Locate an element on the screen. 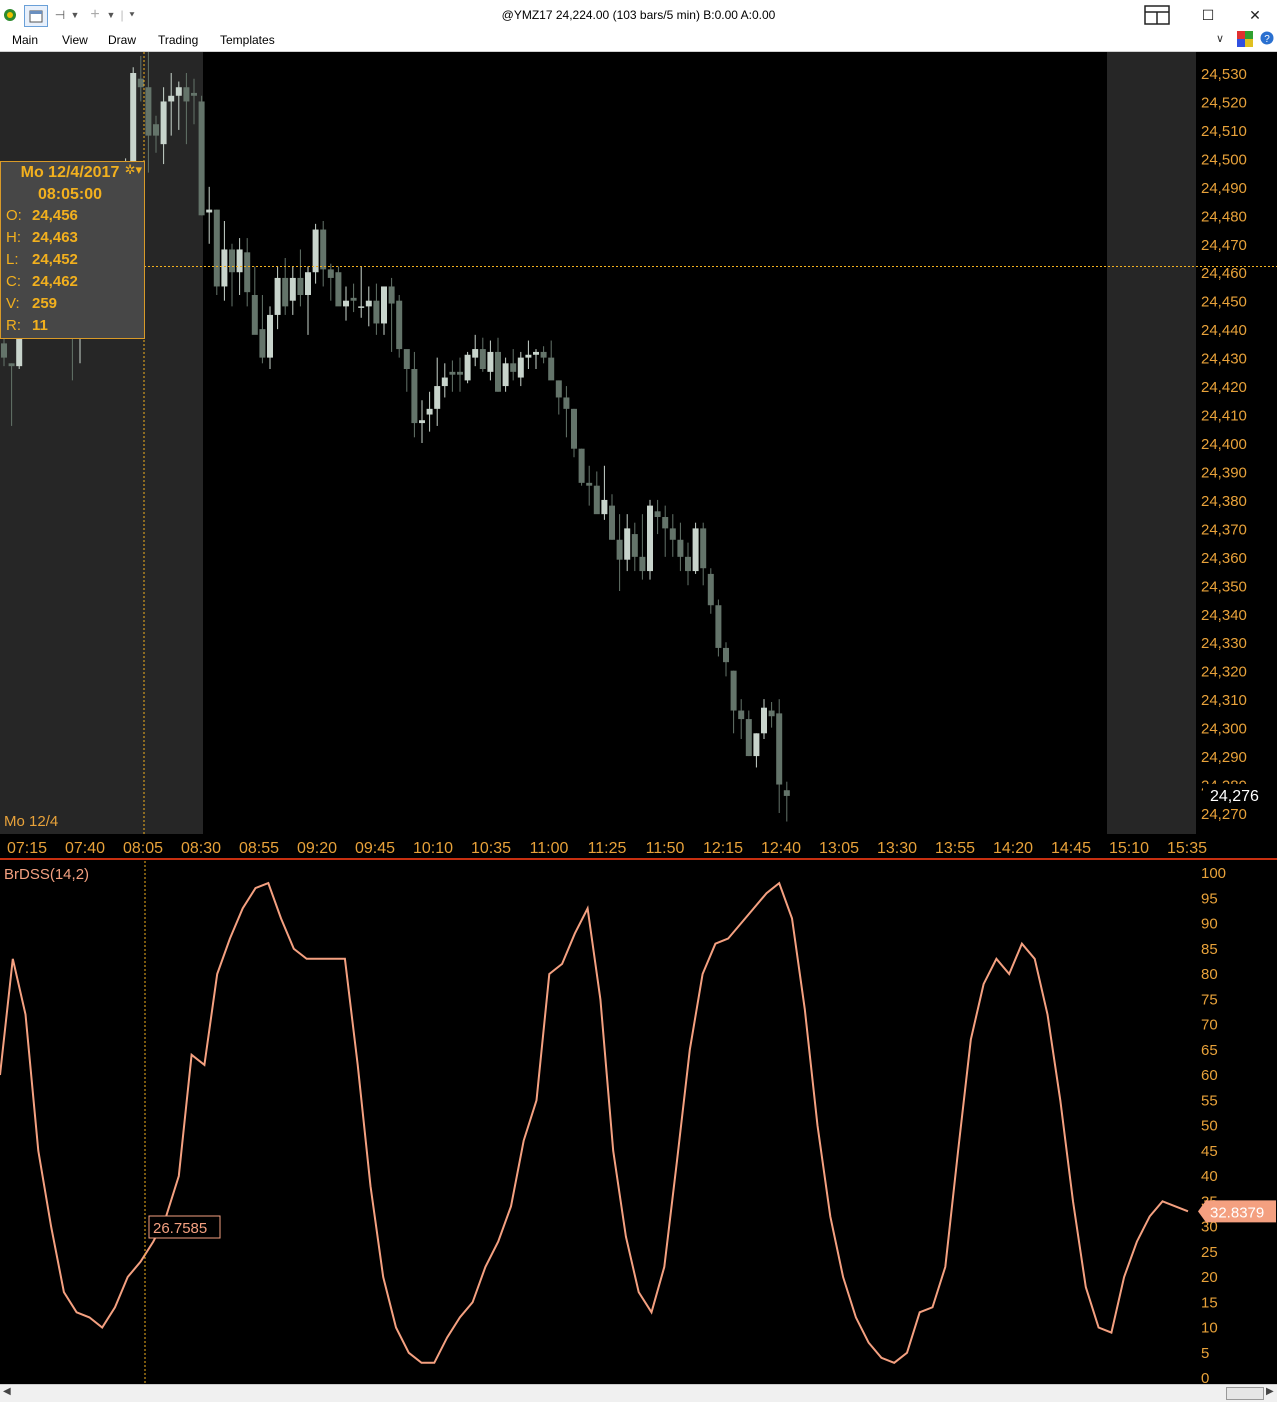  time-tick-label: 08:30 is located at coordinates (201, 848).